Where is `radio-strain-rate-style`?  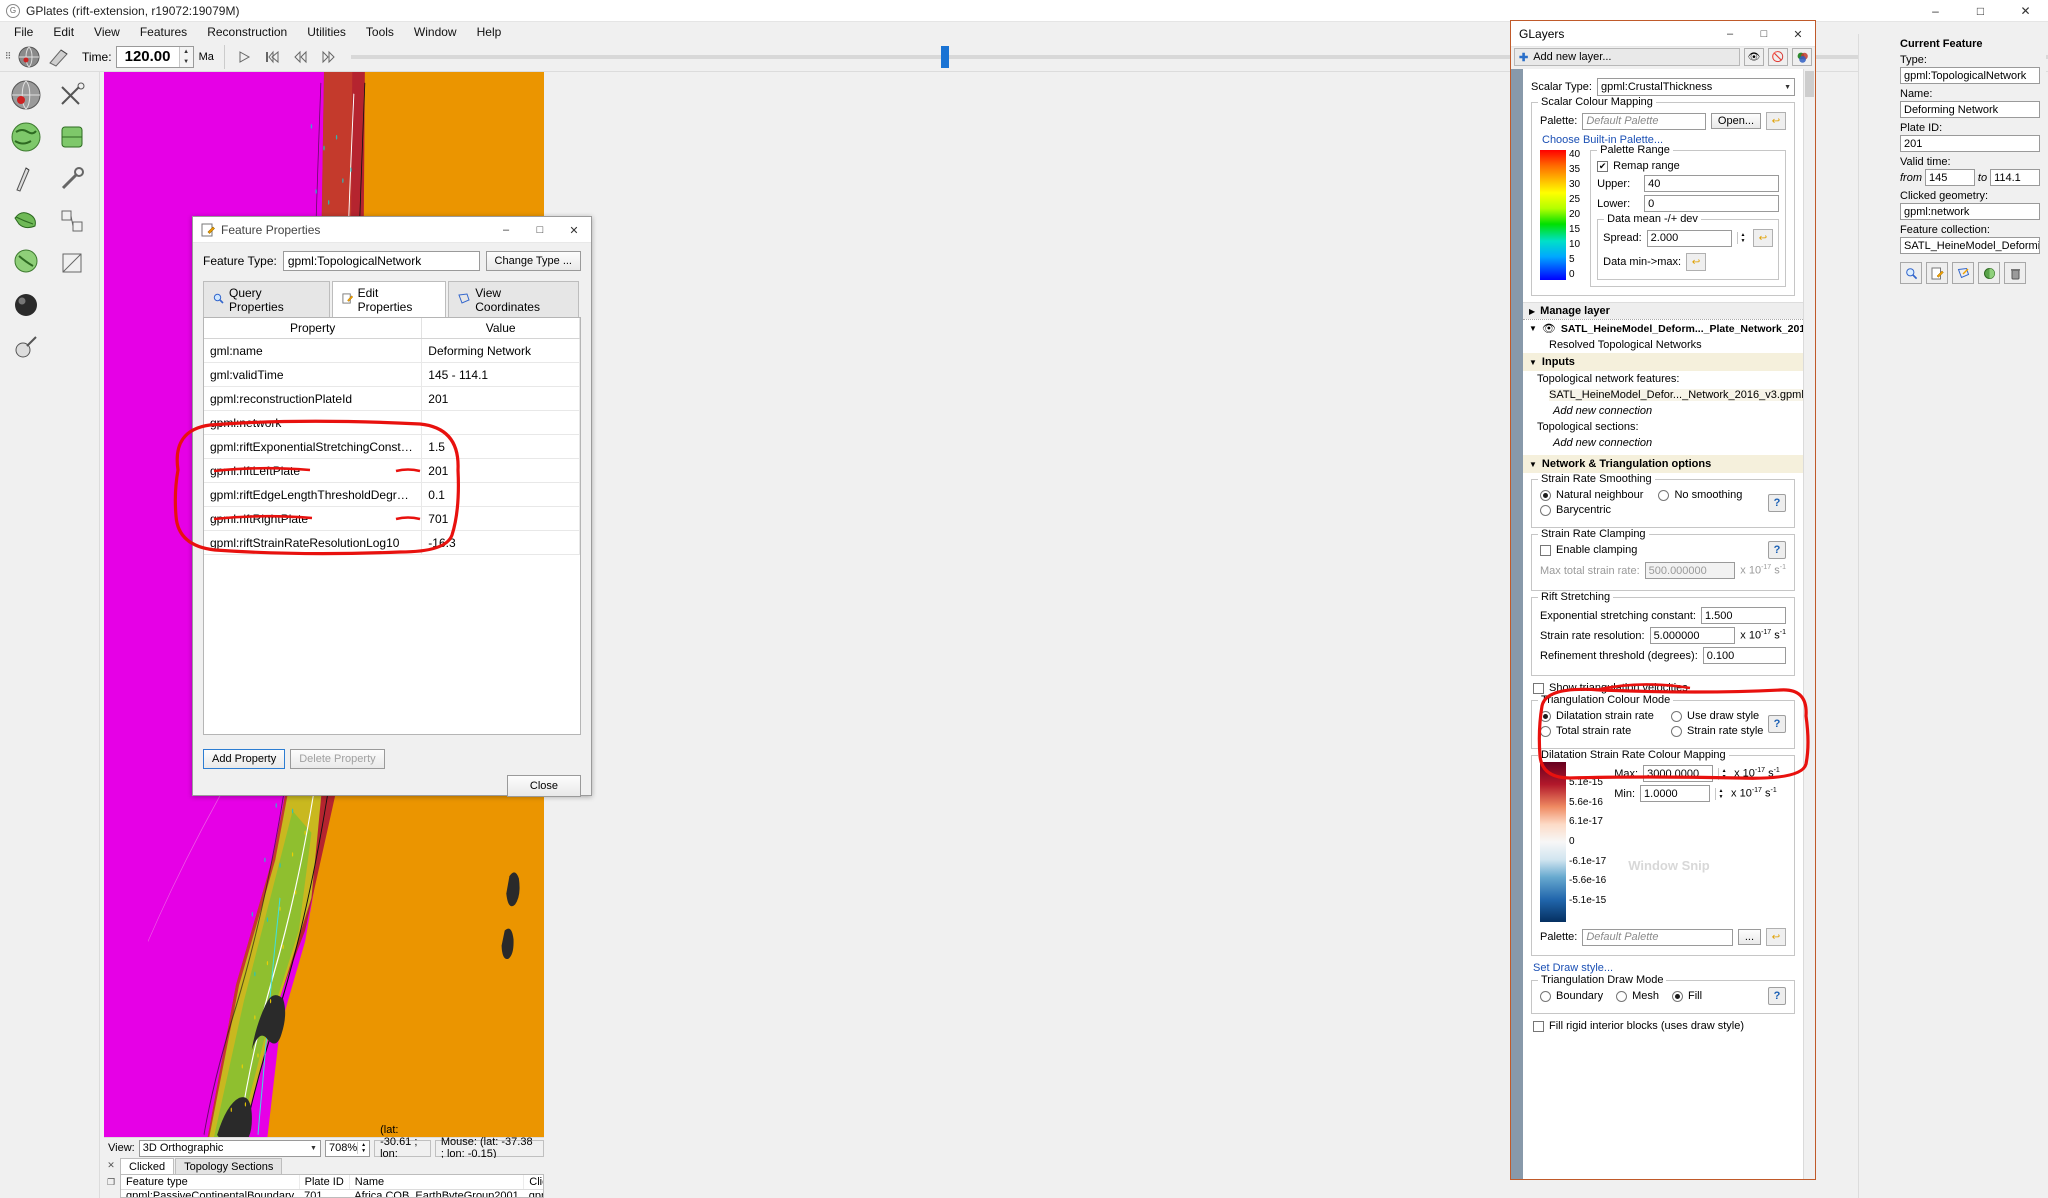 radio-strain-rate-style is located at coordinates (1676, 731).